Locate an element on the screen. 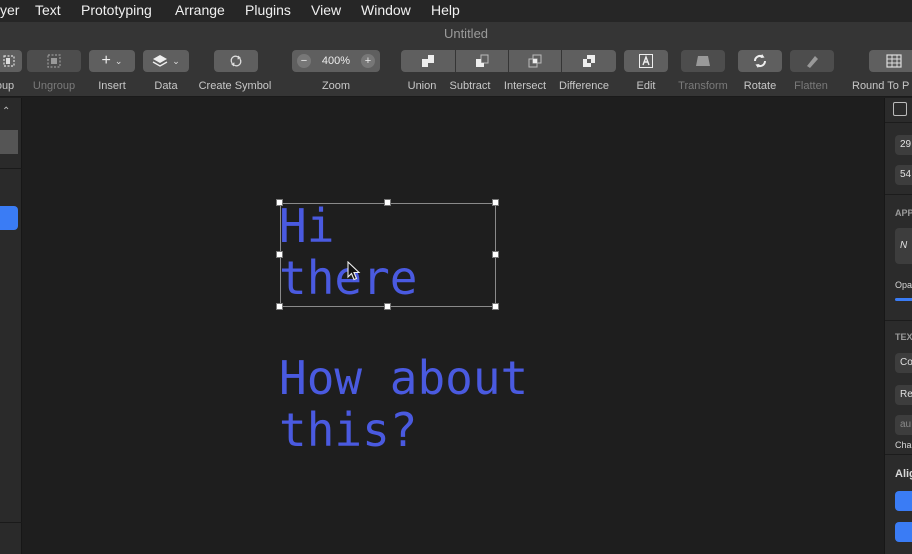  union-button is located at coordinates (428, 61).